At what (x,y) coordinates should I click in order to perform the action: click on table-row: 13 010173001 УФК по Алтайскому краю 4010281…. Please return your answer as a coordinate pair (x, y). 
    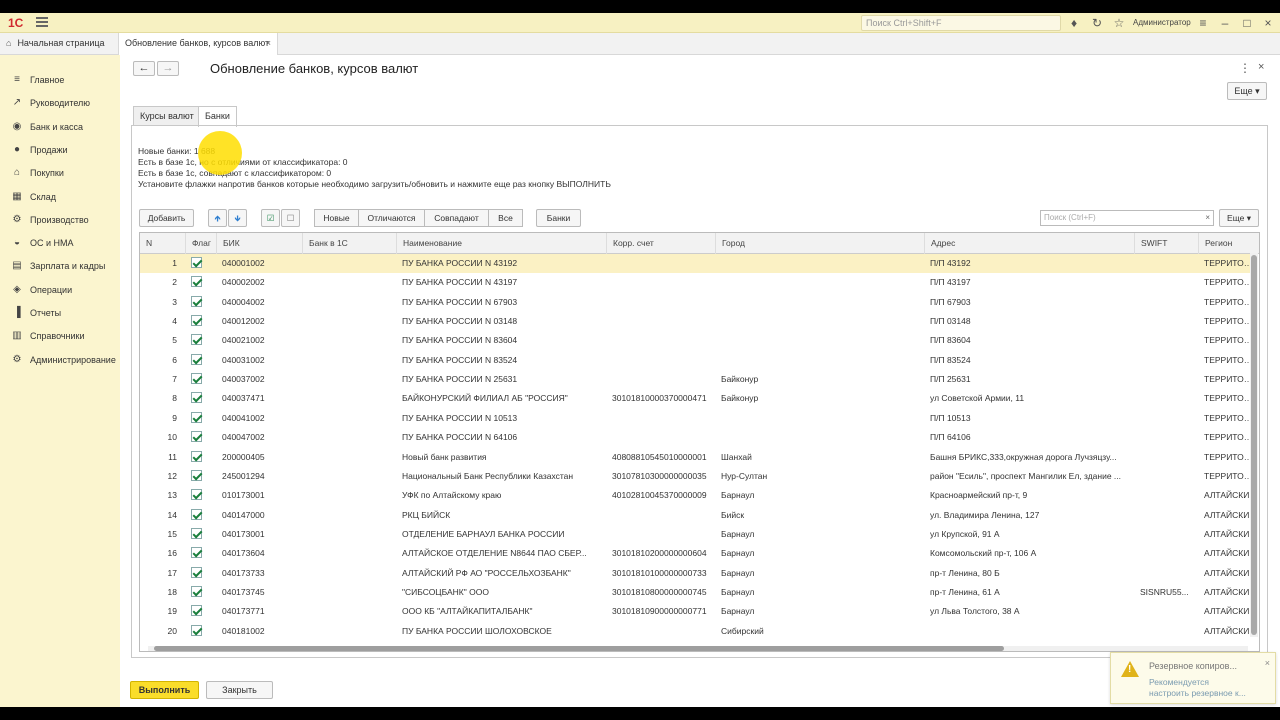
    Looking at the image, I should click on (696, 495).